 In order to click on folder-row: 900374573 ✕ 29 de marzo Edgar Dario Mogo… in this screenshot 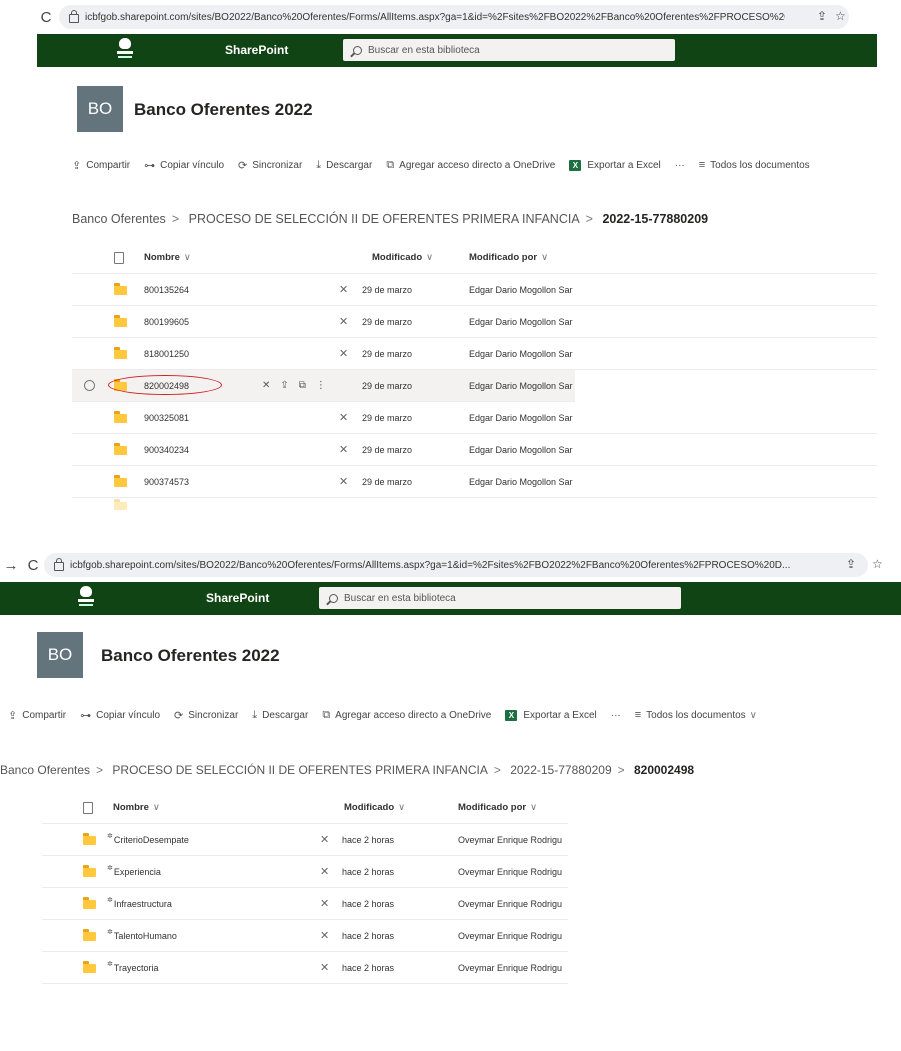, I will do `click(474, 482)`.